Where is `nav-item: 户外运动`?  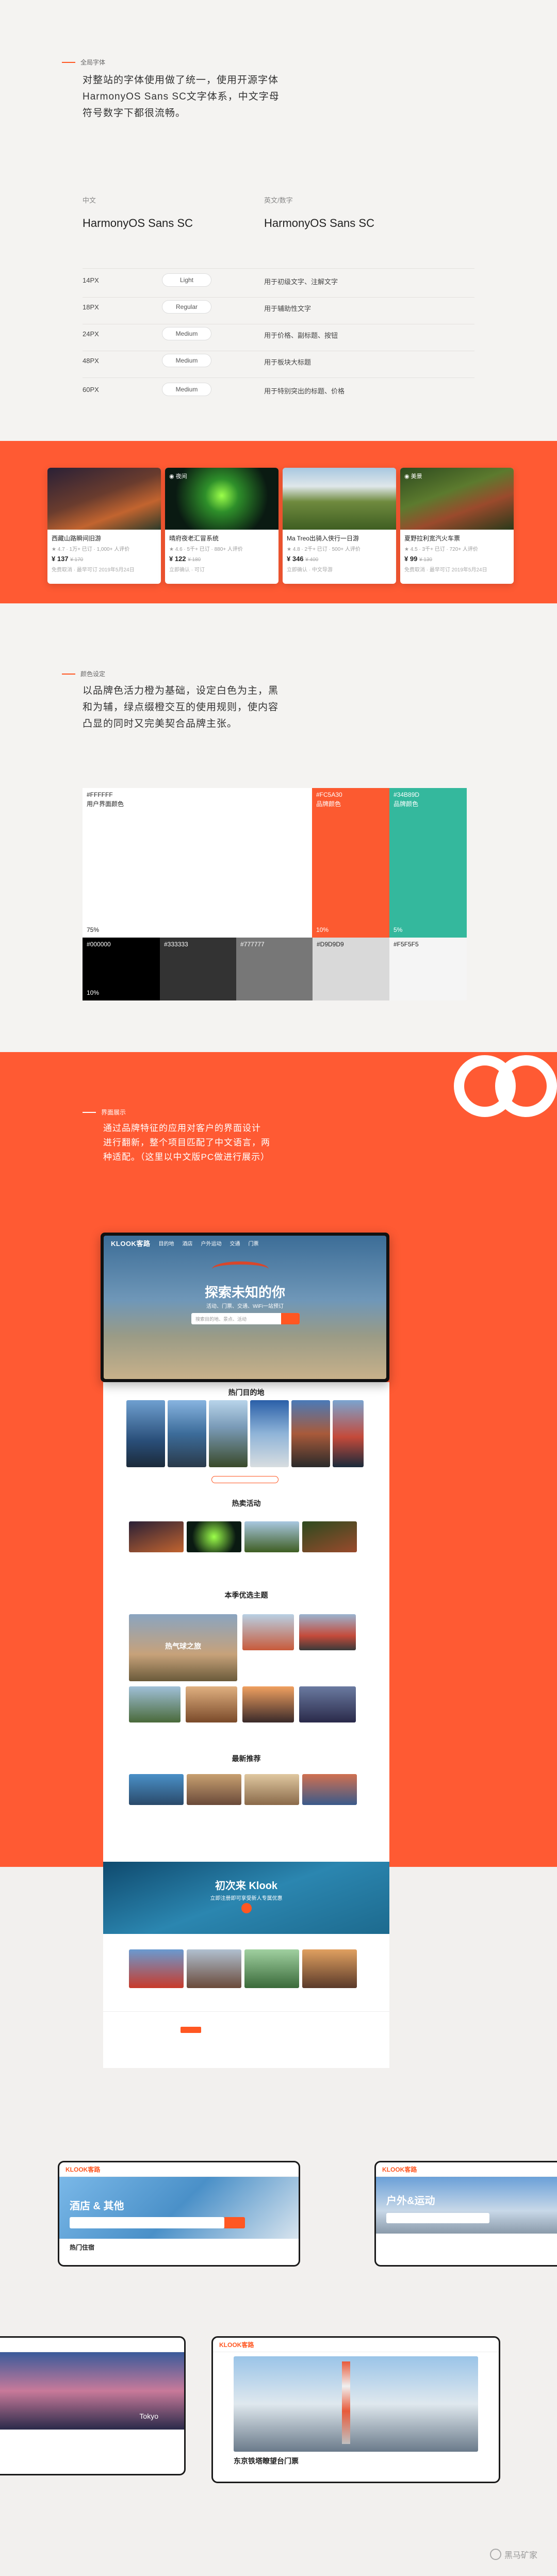
nav-item: 户外运动 is located at coordinates (211, 1243).